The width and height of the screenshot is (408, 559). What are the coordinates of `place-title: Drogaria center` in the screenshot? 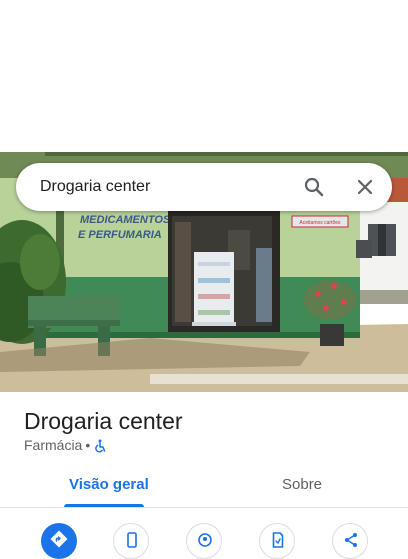 It's located at (103, 421).